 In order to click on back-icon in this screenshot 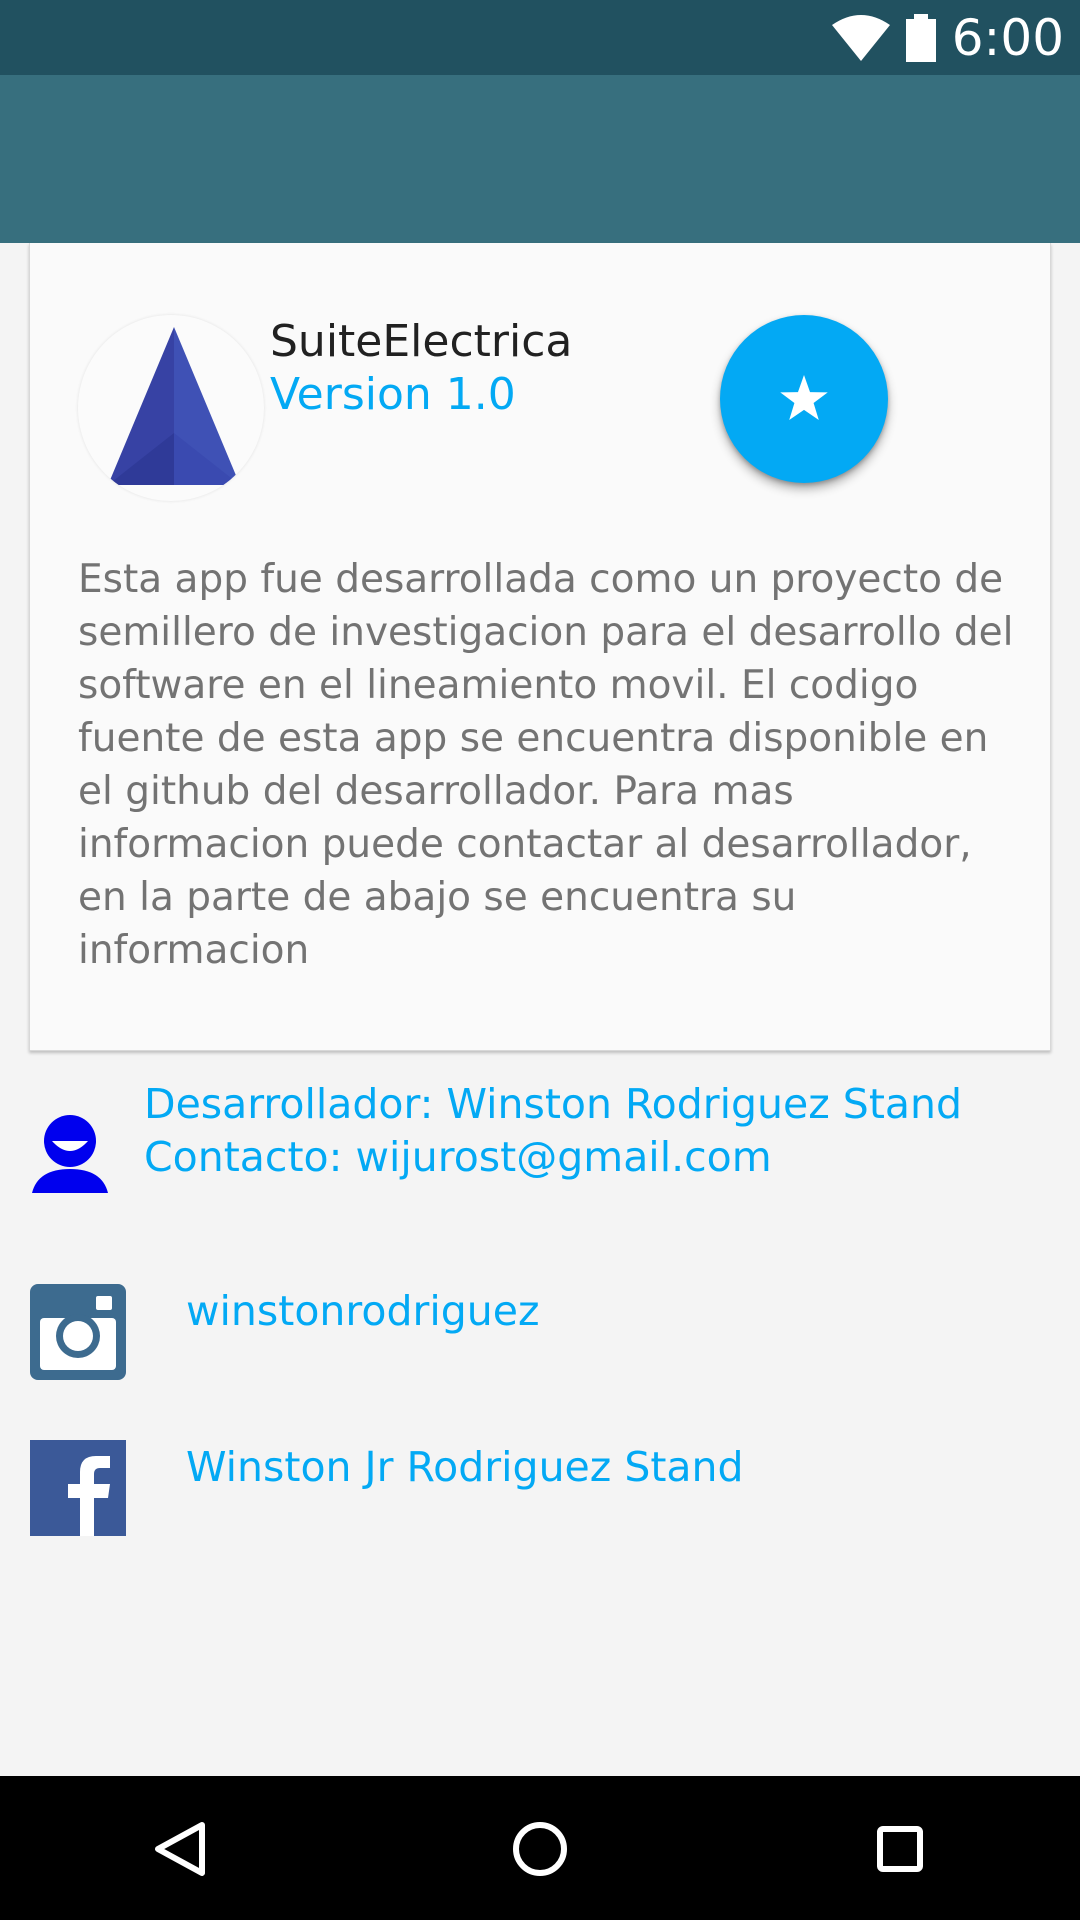, I will do `click(180, 1849)`.